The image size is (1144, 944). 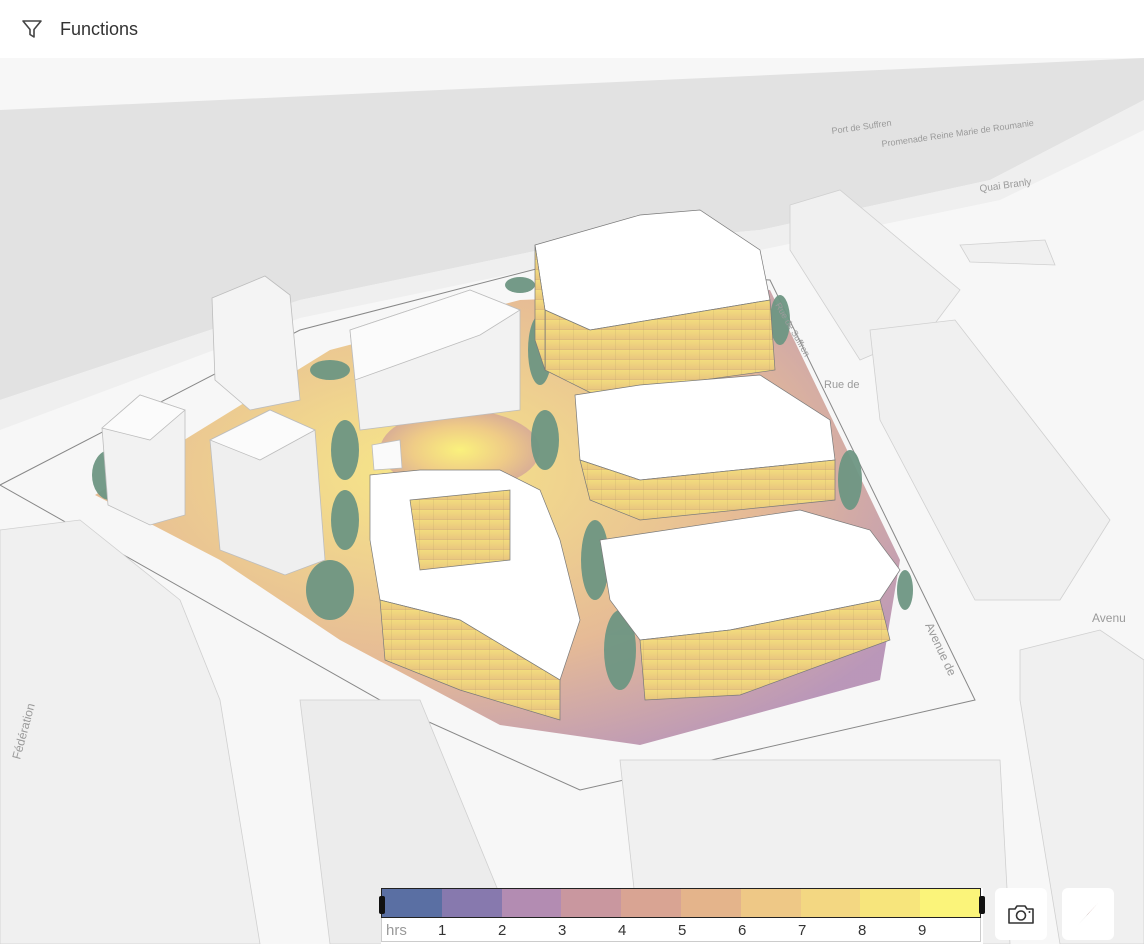 I want to click on compass-button, so click(x=1088, y=914).